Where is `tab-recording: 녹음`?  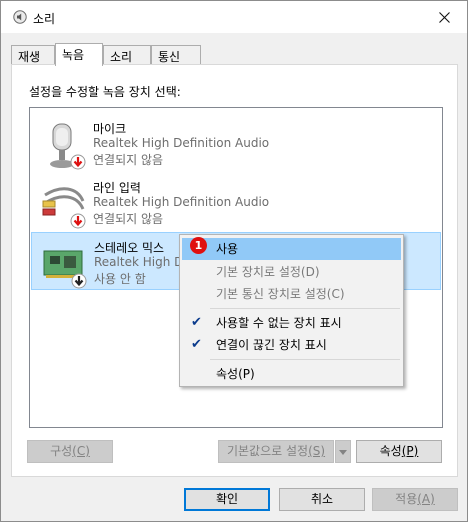 tab-recording: 녹음 is located at coordinates (79, 54).